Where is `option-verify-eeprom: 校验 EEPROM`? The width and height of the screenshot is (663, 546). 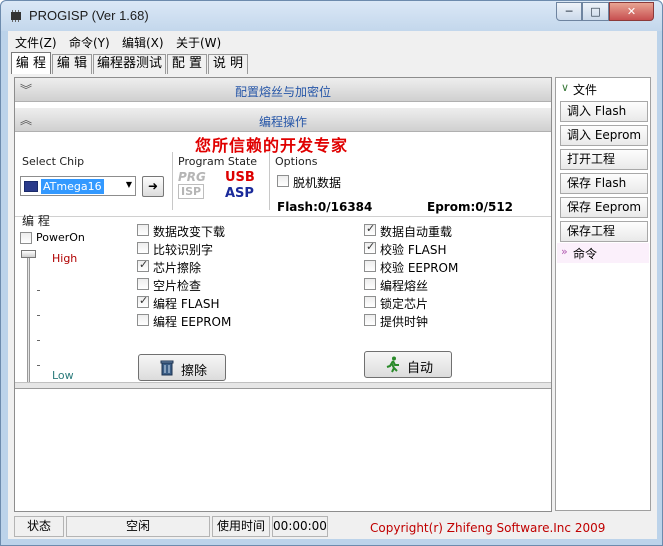
option-verify-eeprom: 校验 EEPROM is located at coordinates (419, 267).